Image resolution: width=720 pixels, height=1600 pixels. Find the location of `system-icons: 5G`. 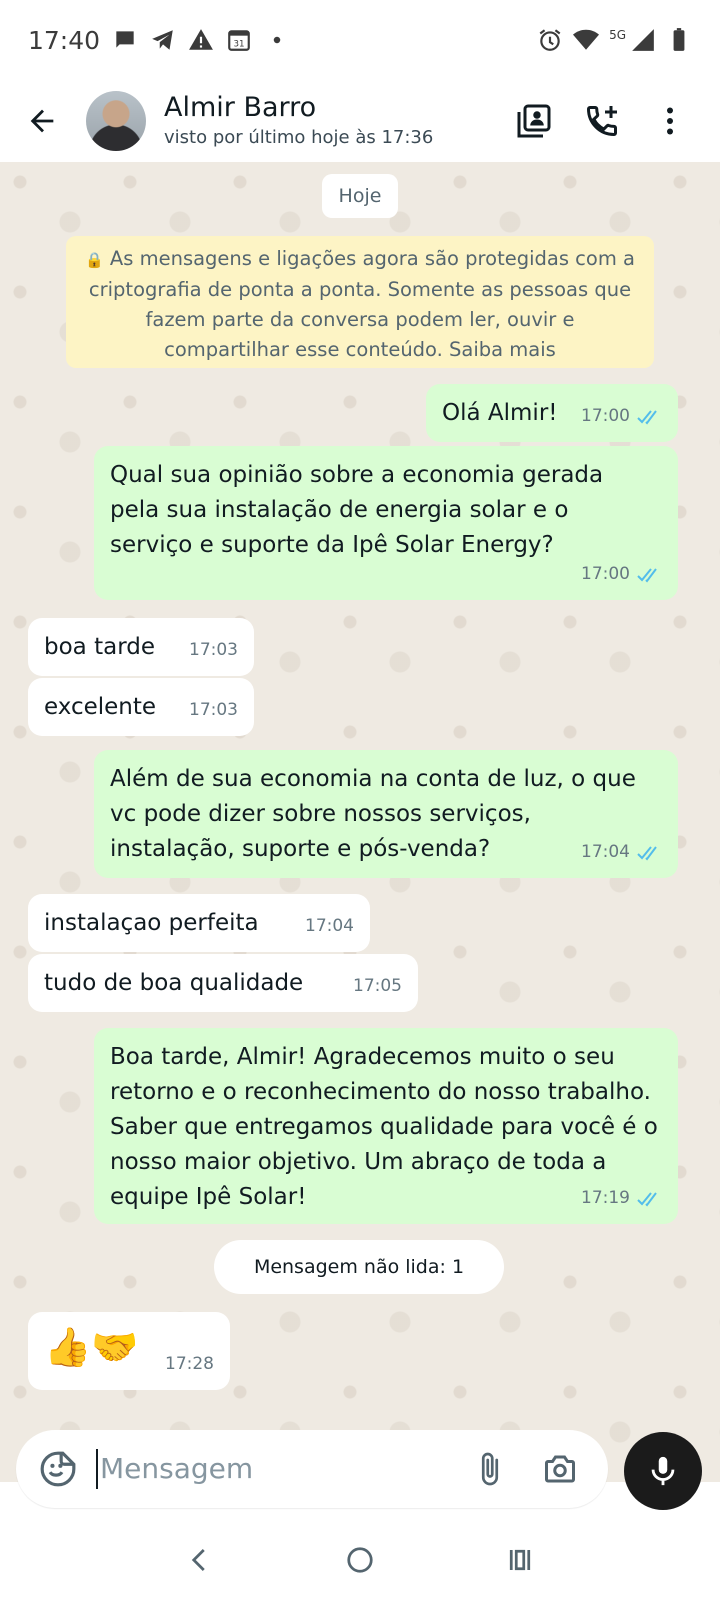

system-icons: 5G is located at coordinates (614, 40).